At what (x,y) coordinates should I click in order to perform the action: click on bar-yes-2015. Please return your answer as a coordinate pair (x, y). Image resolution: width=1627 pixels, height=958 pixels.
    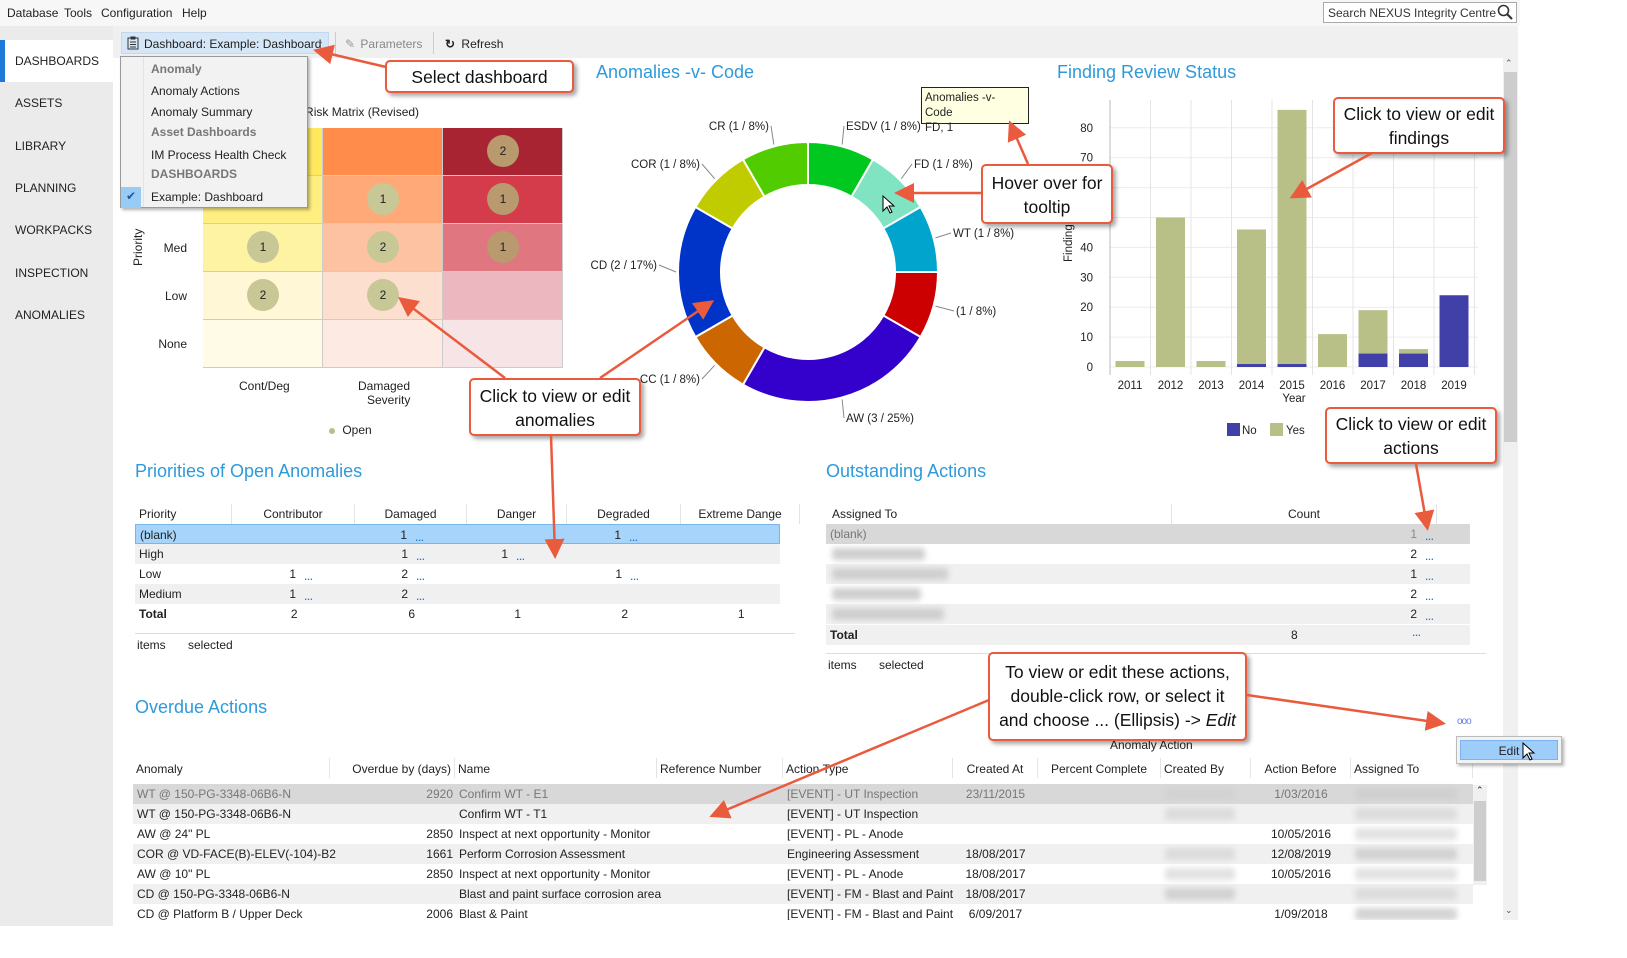
    Looking at the image, I should click on (1292, 237).